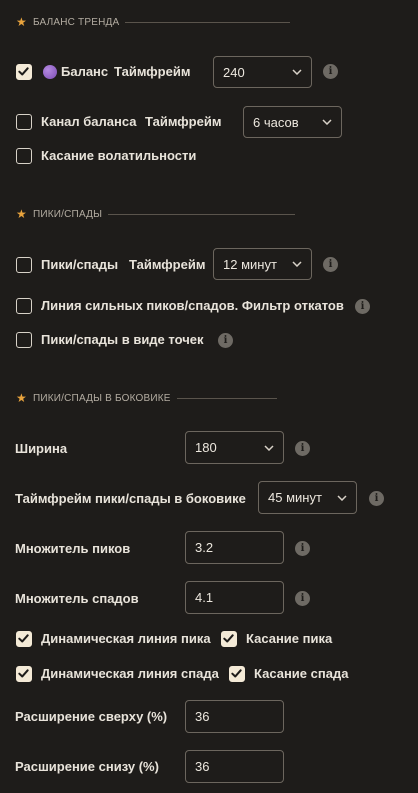 This screenshot has width=418, height=793. I want to click on trough-touch-label: Касание спада, so click(301, 673).